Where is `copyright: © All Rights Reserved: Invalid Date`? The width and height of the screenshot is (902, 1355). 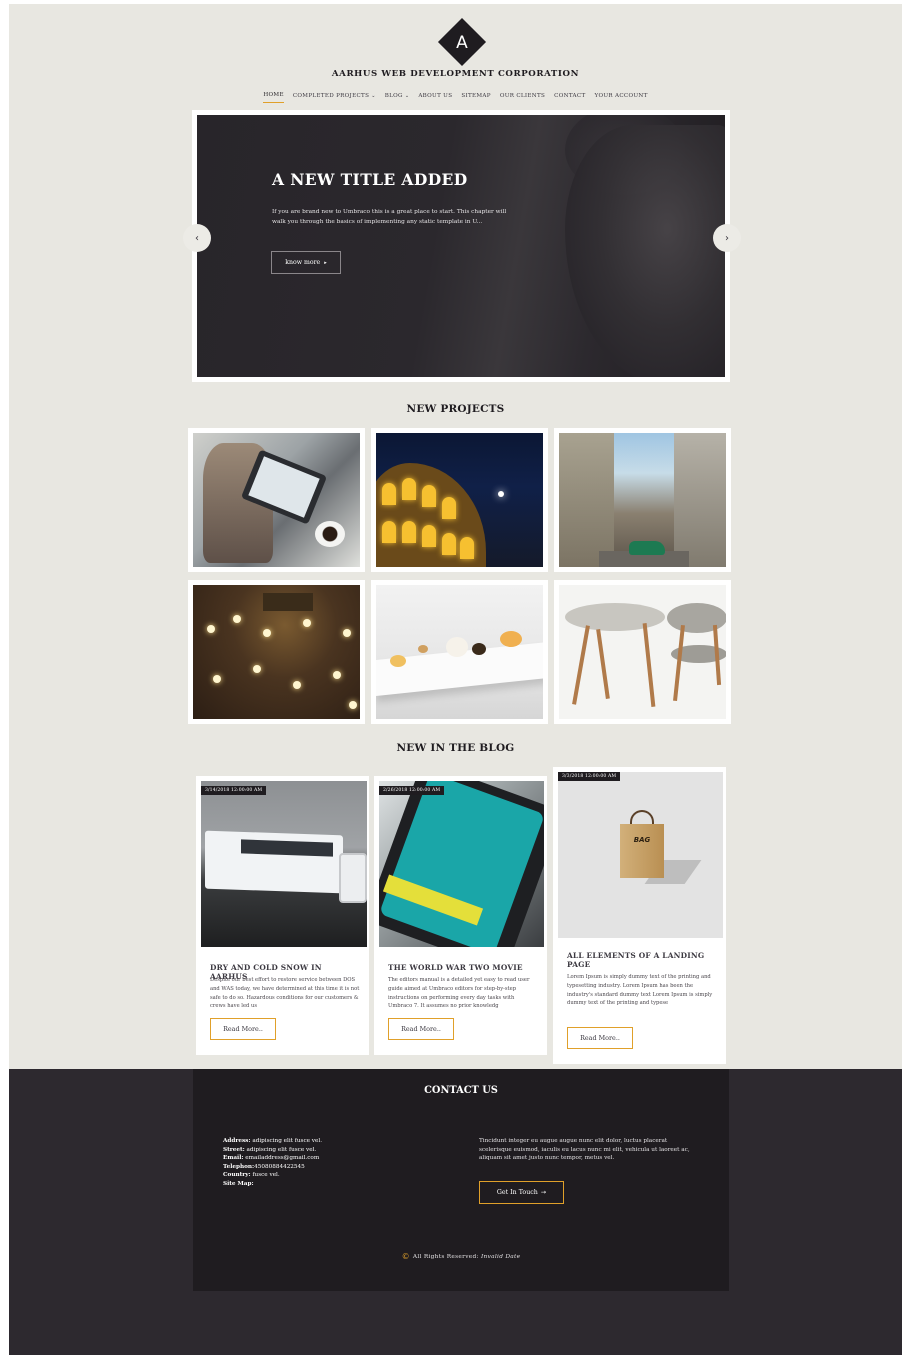 copyright: © All Rights Reserved: Invalid Date is located at coordinates (461, 1256).